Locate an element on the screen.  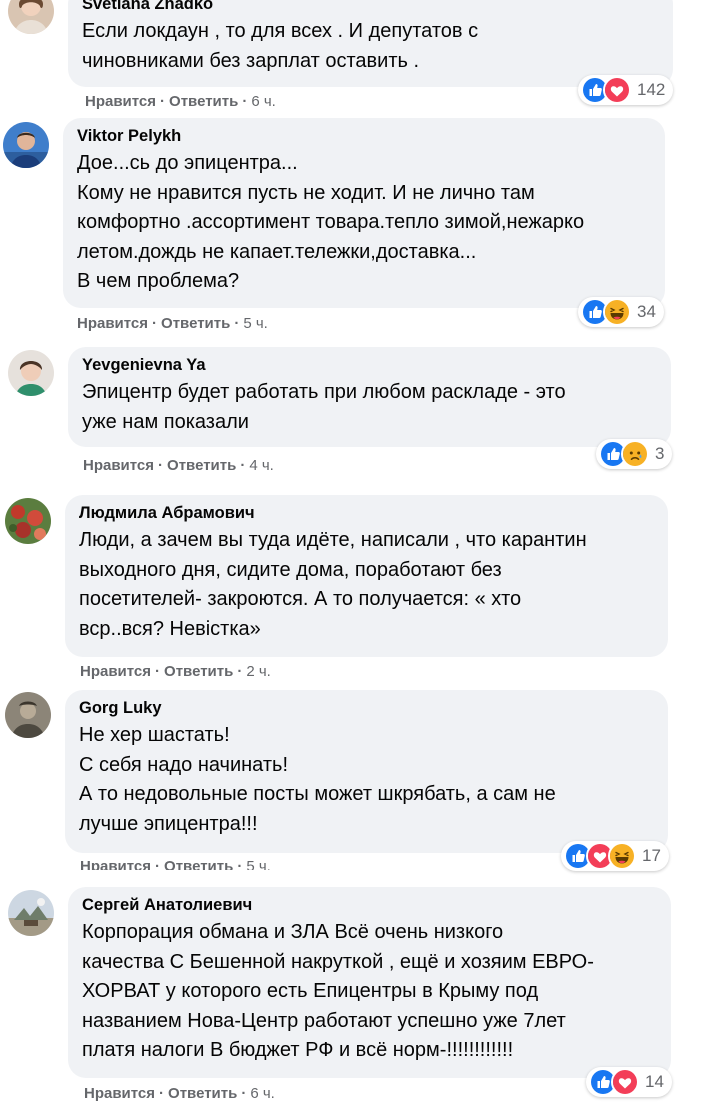
comment-time: 4 ч. is located at coordinates (261, 465).